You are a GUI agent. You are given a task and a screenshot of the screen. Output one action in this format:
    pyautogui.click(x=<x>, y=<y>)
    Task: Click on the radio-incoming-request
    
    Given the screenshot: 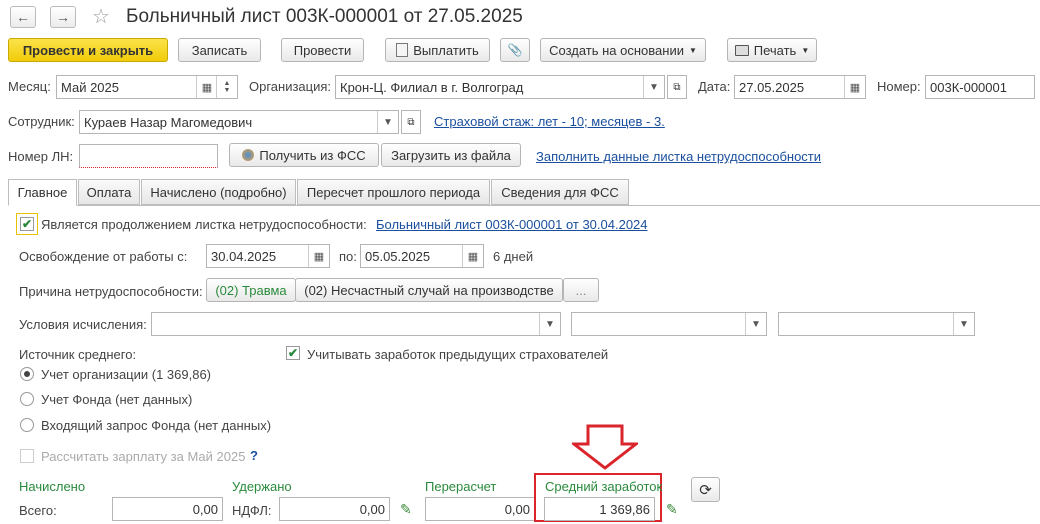 What is the action you would take?
    pyautogui.click(x=27, y=425)
    